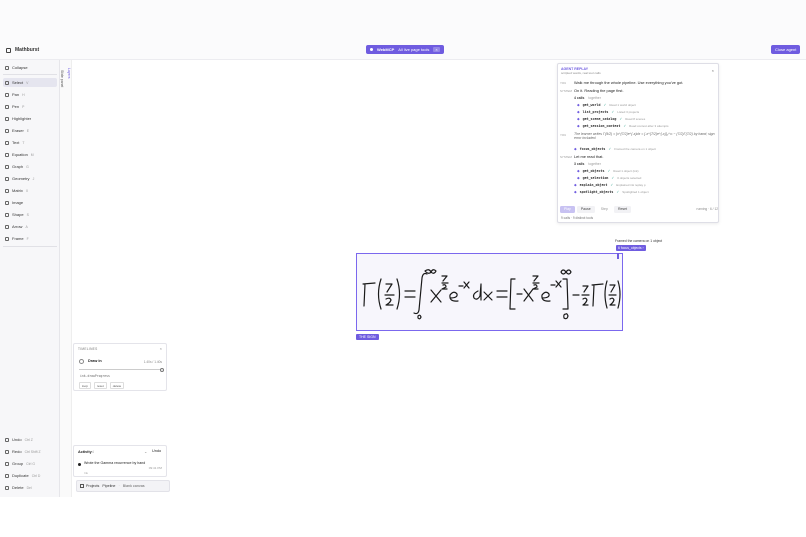 Image resolution: width=806 pixels, height=537 pixels. I want to click on sidebar-item-select: Select V, so click(30, 82).